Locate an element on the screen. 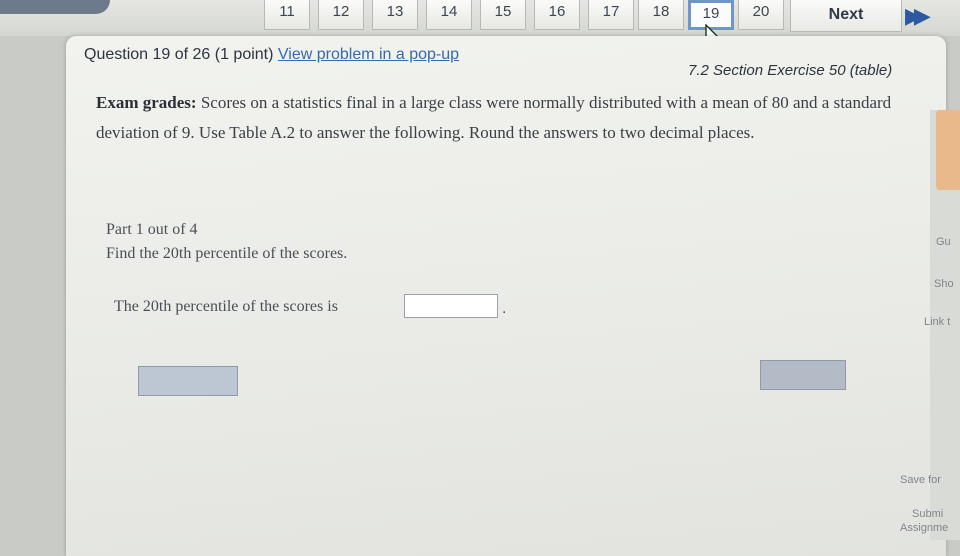 Image resolution: width=960 pixels, height=556 pixels. submit-assignment-link: Submi is located at coordinates (927, 514).